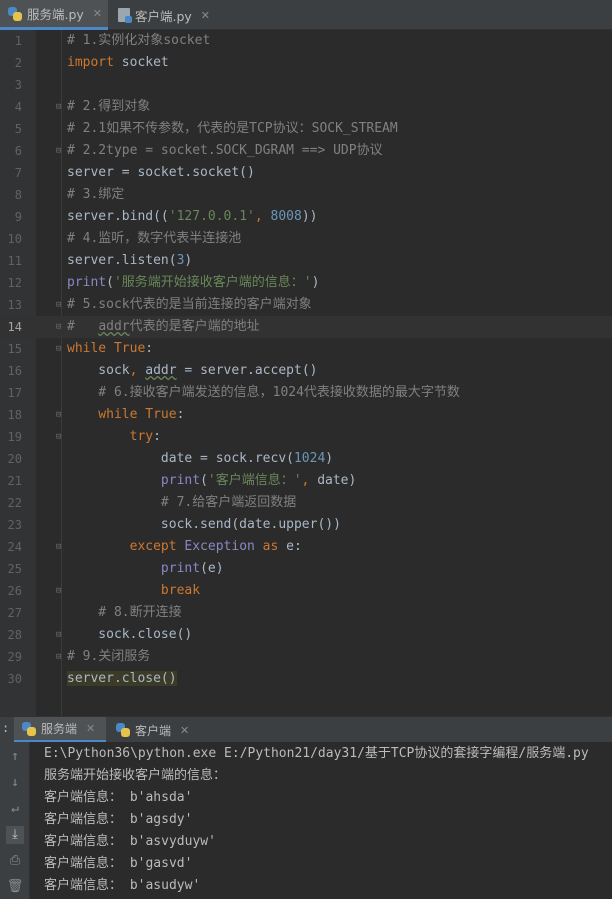  What do you see at coordinates (306, 679) in the screenshot?
I see `code-line: 30 server.close()` at bounding box center [306, 679].